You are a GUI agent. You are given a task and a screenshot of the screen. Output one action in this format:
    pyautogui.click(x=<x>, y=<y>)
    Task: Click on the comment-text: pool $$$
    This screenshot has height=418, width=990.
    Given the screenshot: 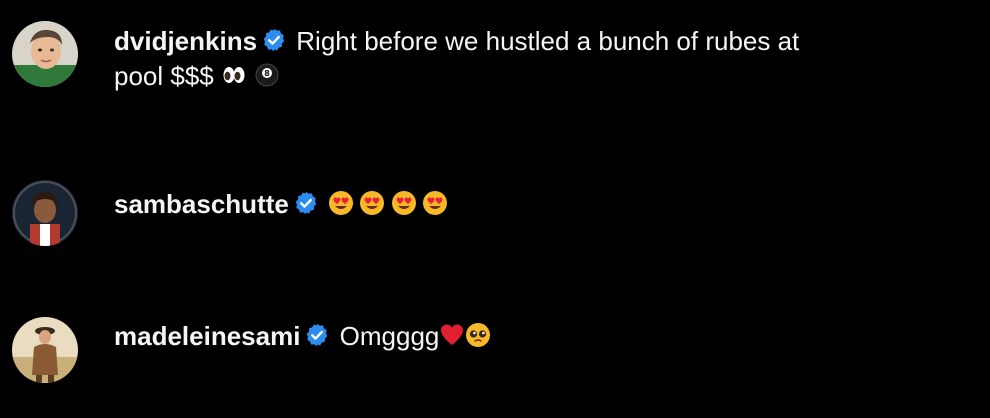 What is the action you would take?
    pyautogui.click(x=164, y=76)
    